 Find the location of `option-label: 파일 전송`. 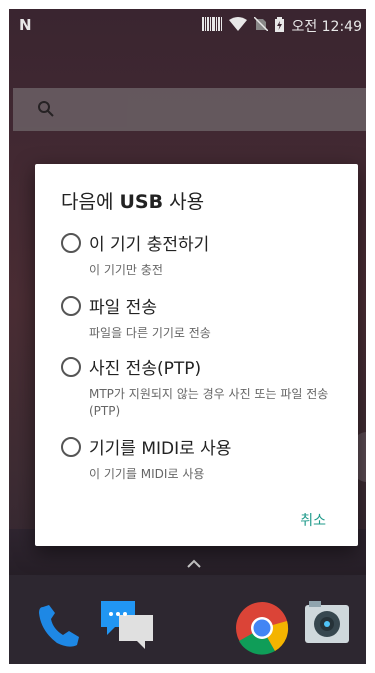

option-label: 파일 전송 is located at coordinates (123, 308).